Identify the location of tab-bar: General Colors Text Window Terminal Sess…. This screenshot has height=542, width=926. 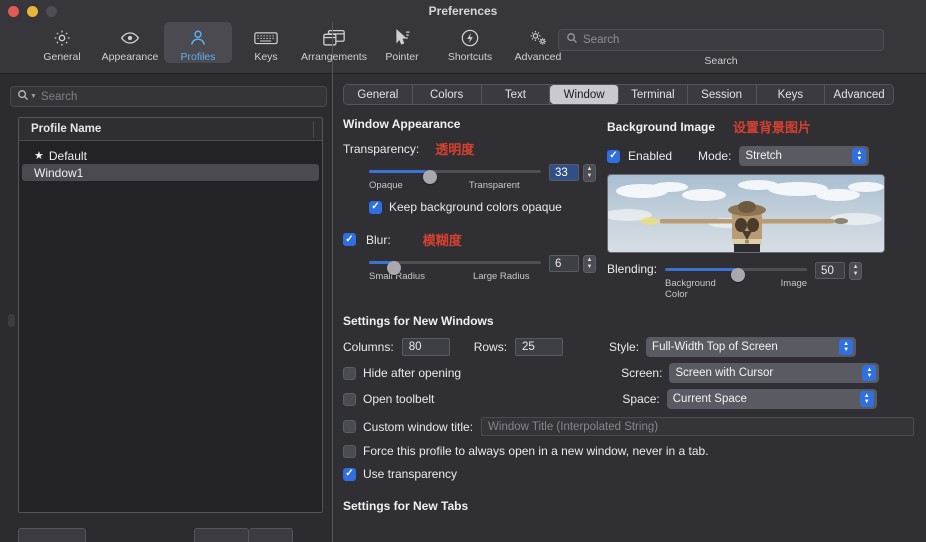
(618, 94).